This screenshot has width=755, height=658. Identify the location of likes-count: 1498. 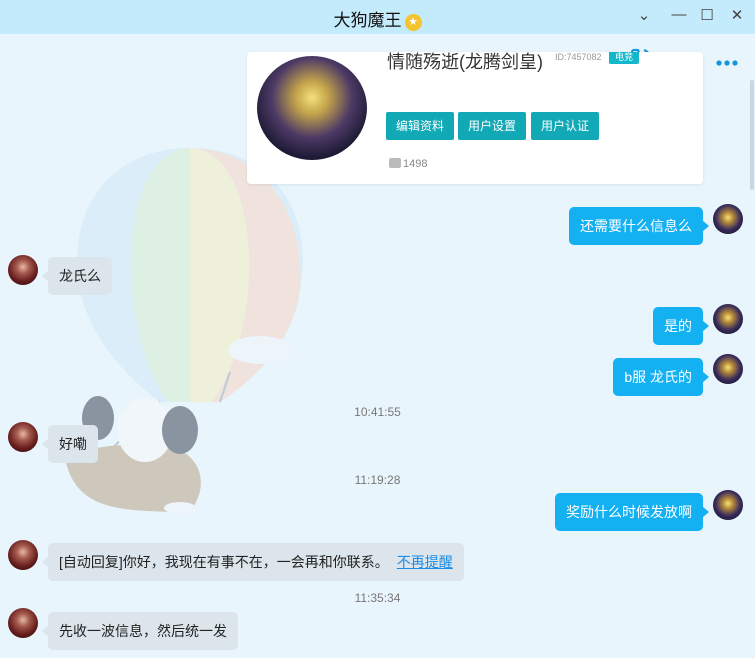
(408, 164).